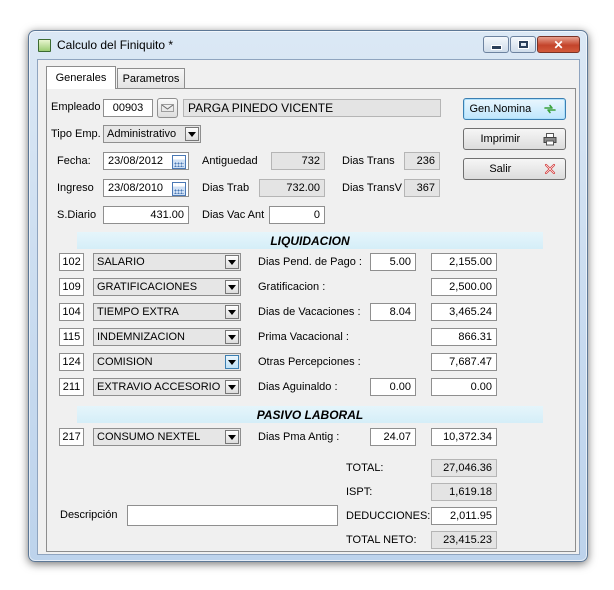  What do you see at coordinates (128, 108) in the screenshot?
I see `empleado-code-field: 00903` at bounding box center [128, 108].